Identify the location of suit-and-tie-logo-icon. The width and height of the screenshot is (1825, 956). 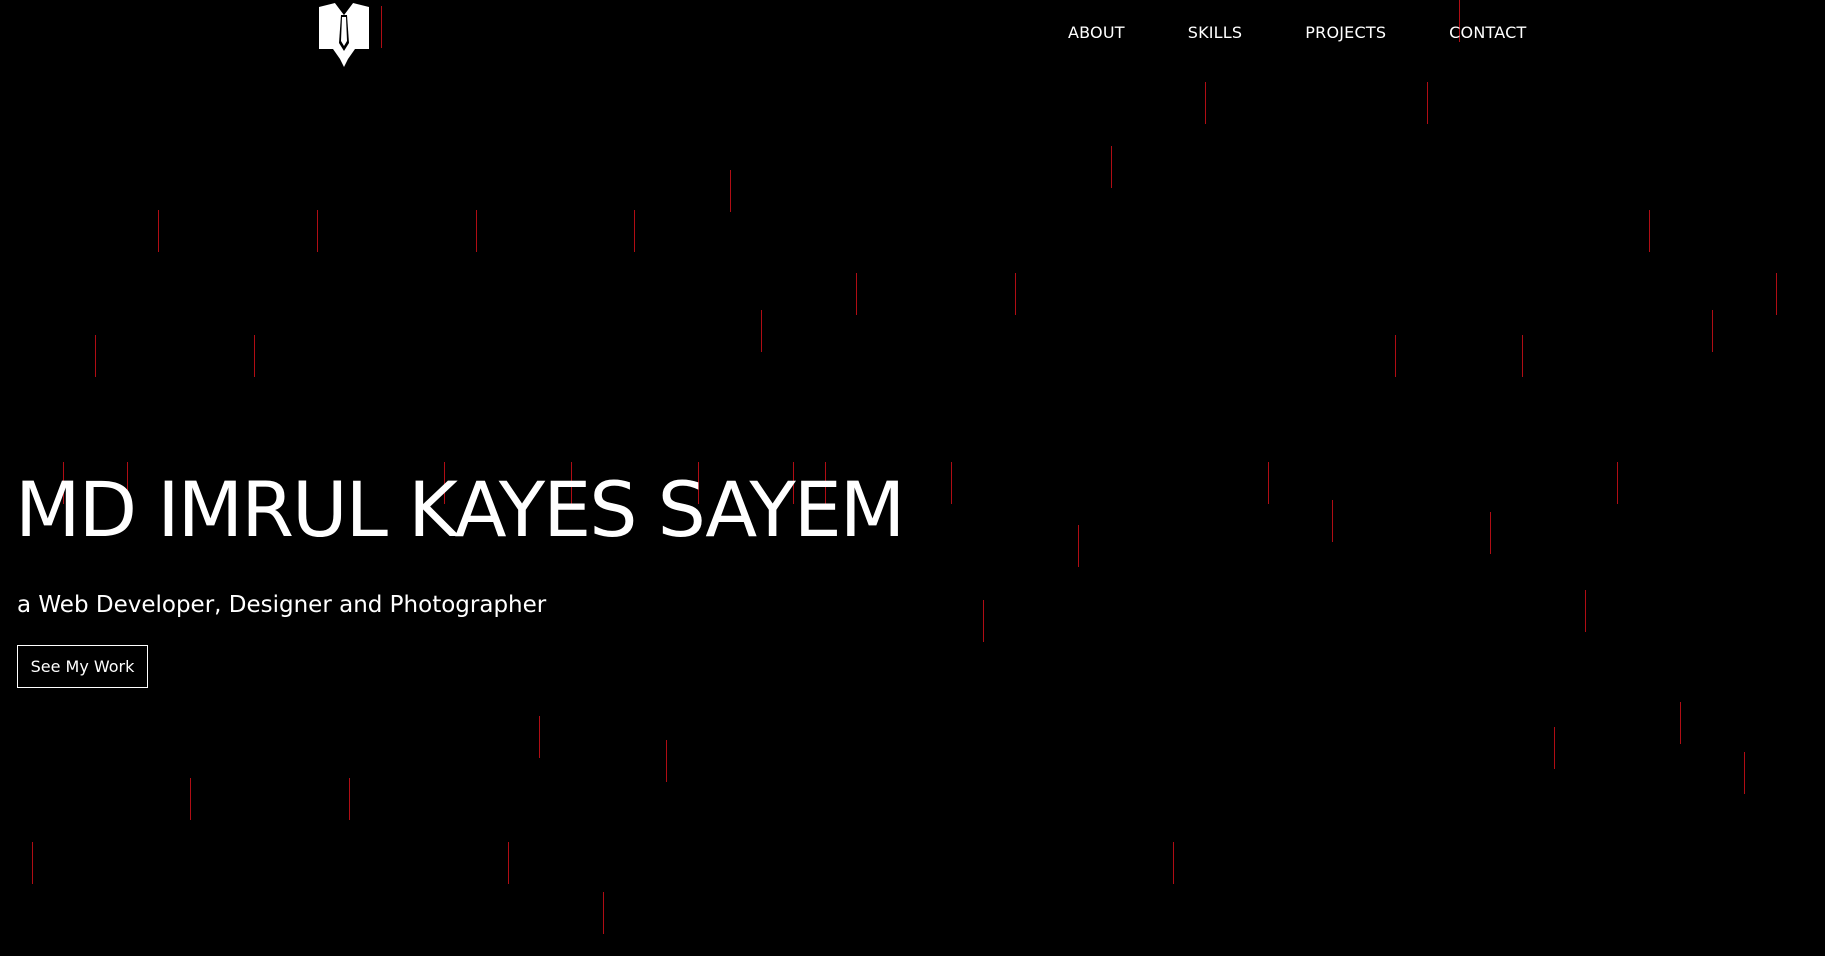
(344, 35).